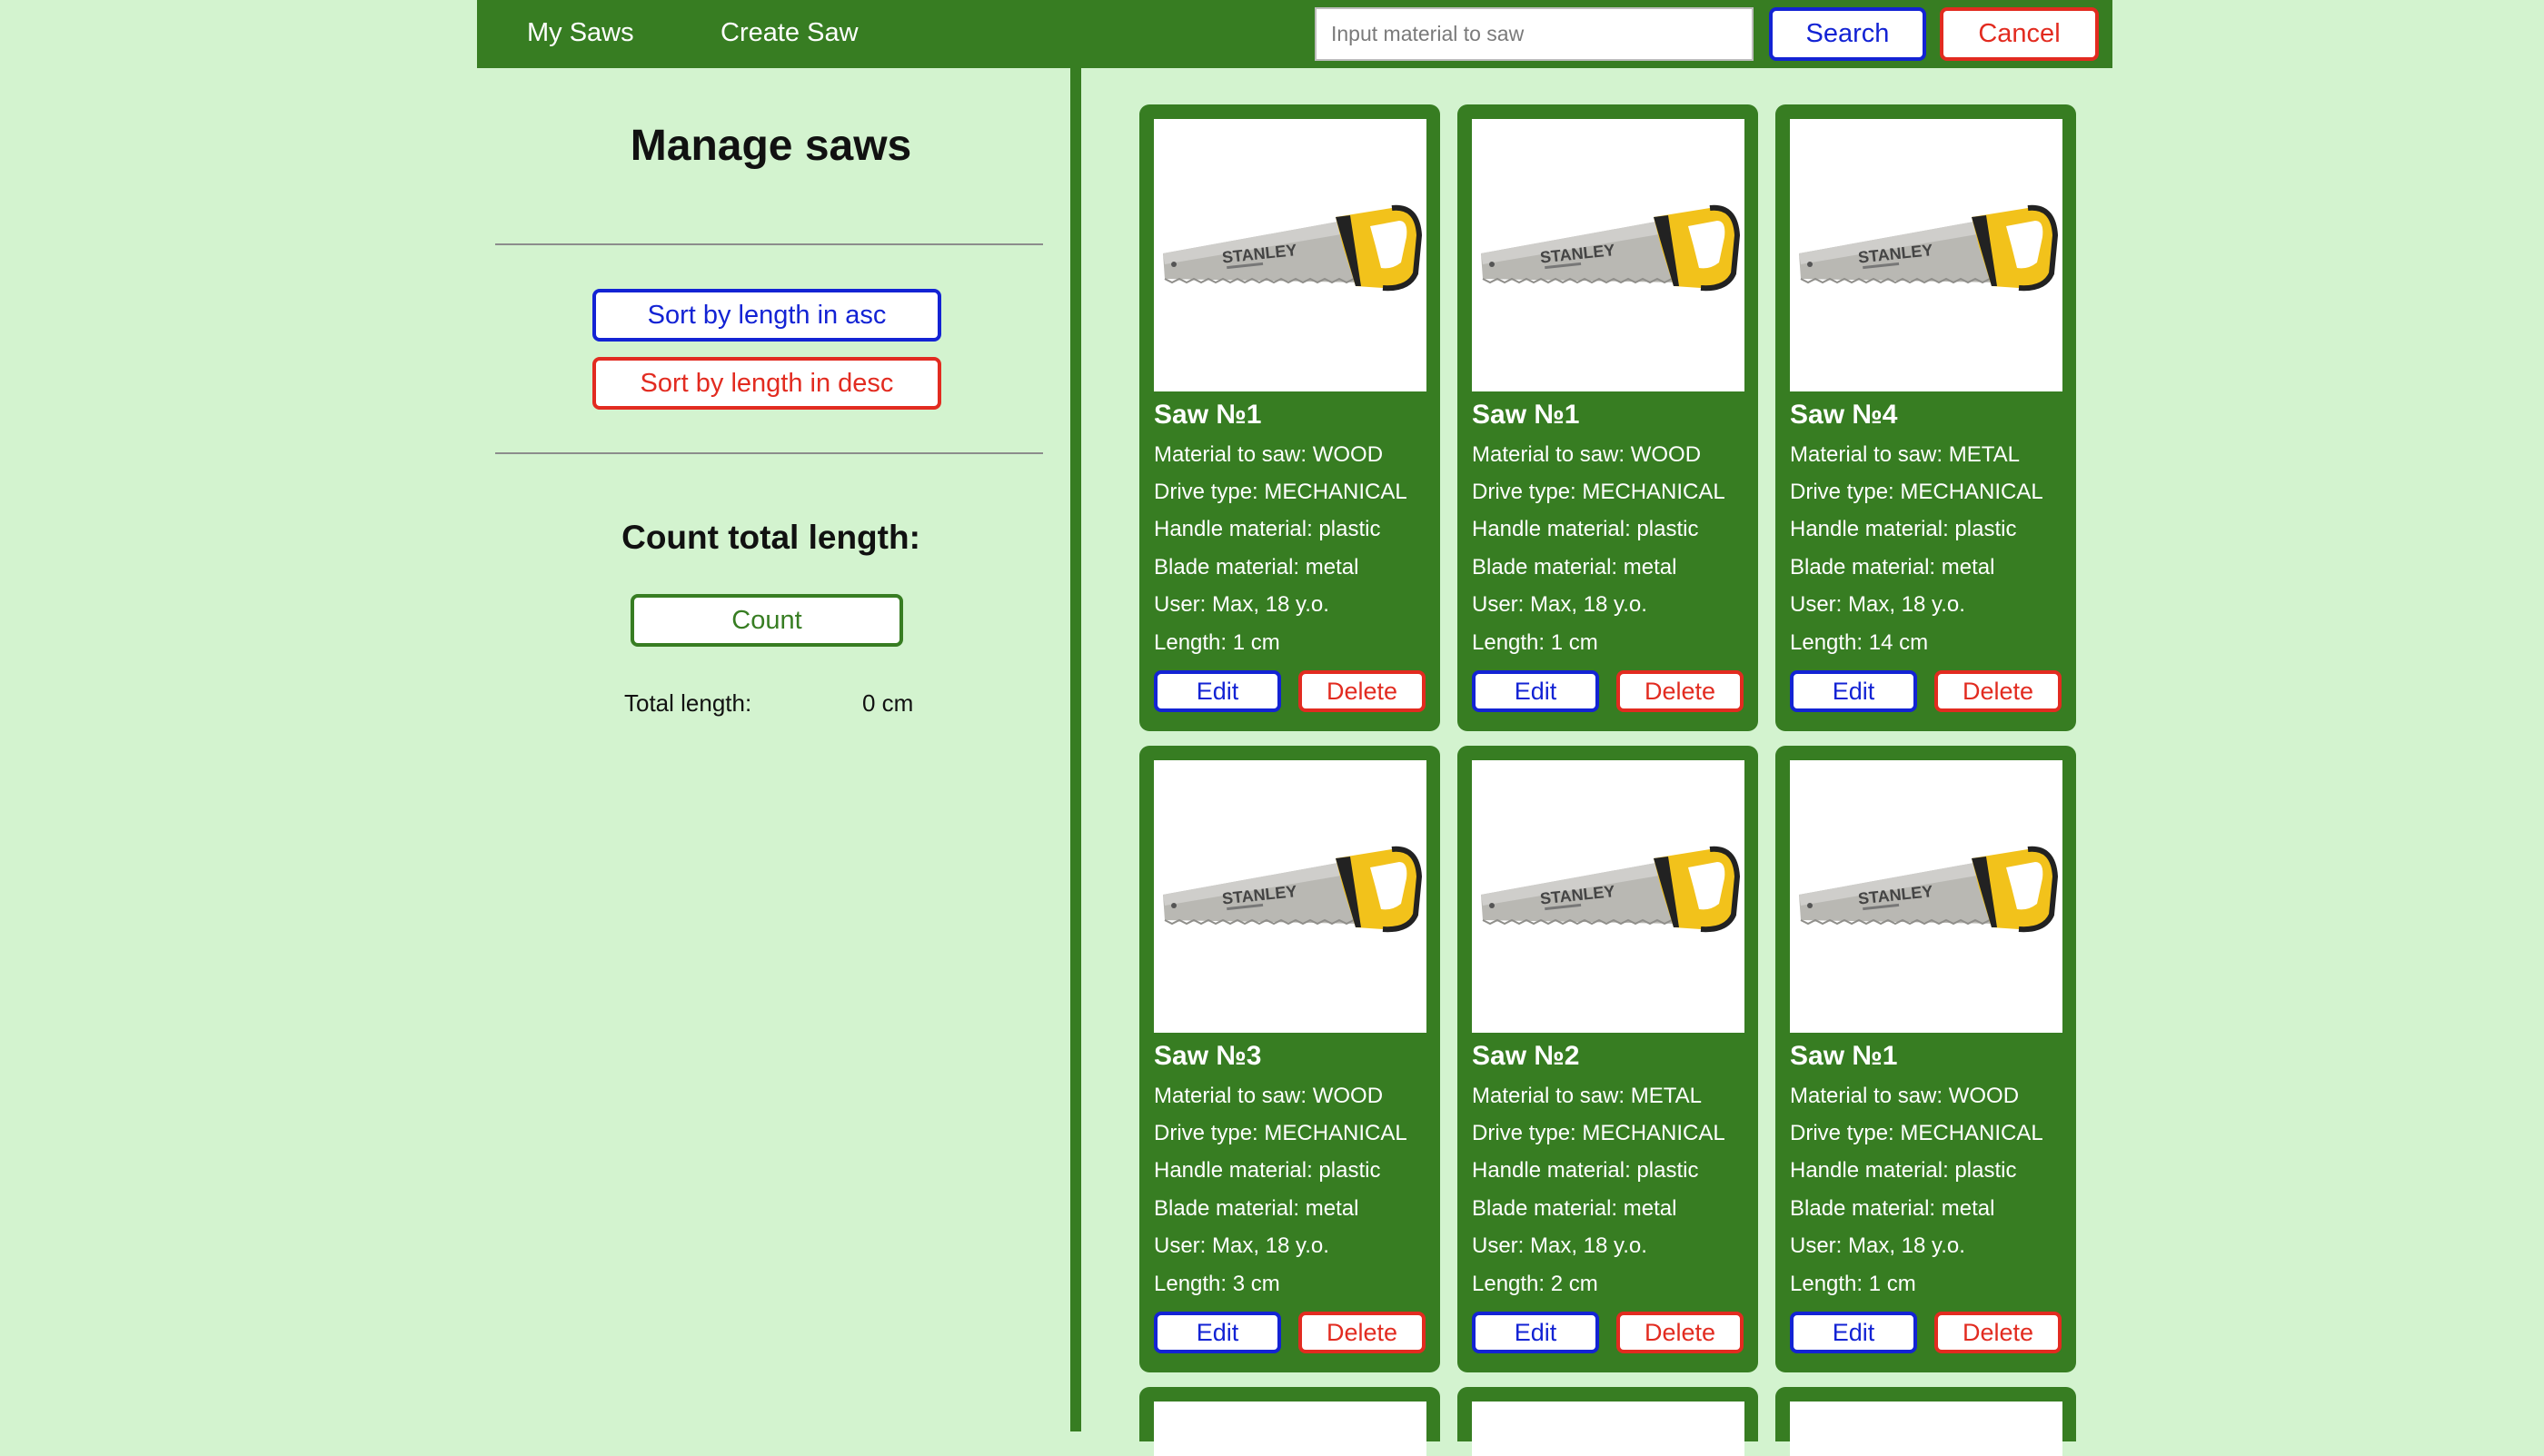 Image resolution: width=2544 pixels, height=1456 pixels. Describe the element at coordinates (1859, 643) in the screenshot. I see `saw-card-length: Length: 14 cm` at that location.